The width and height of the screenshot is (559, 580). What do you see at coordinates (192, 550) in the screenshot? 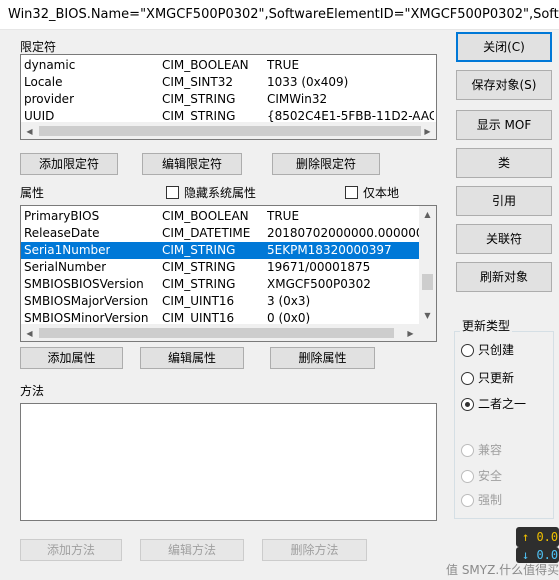
I see `edit-method-button: 编辑方法` at bounding box center [192, 550].